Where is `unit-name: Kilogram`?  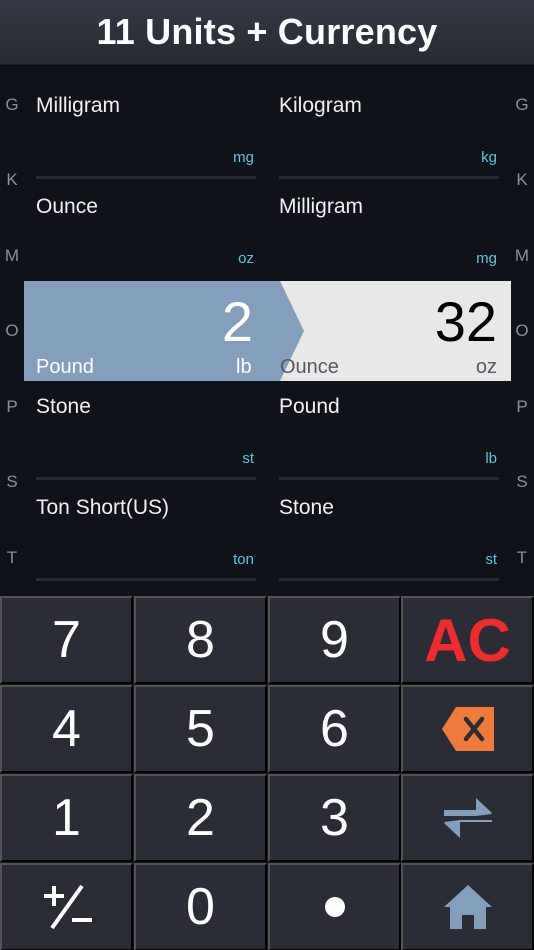 unit-name: Kilogram is located at coordinates (320, 105).